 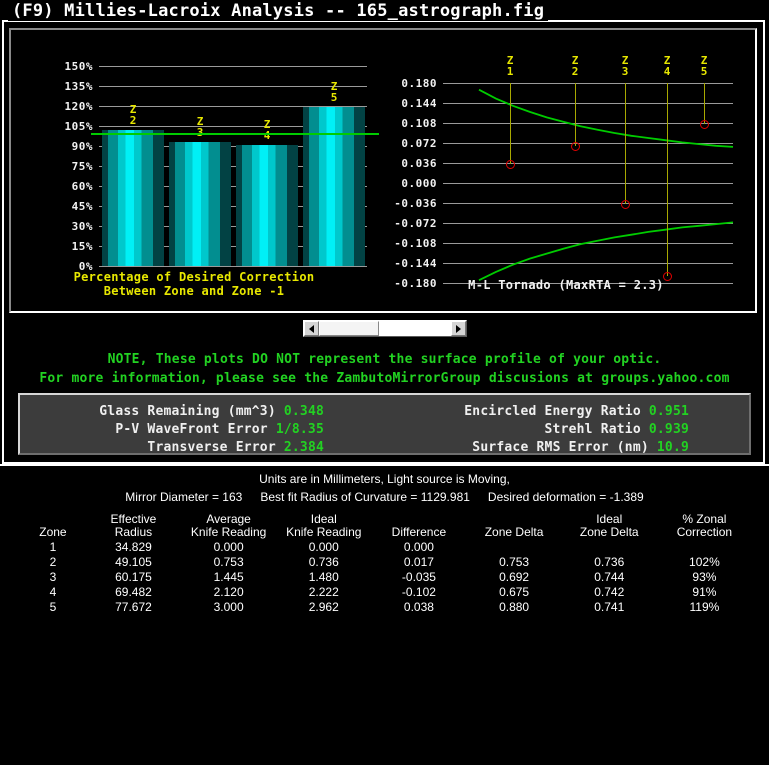 What do you see at coordinates (133, 525) in the screenshot?
I see `th-effective-radius: Effective Radius` at bounding box center [133, 525].